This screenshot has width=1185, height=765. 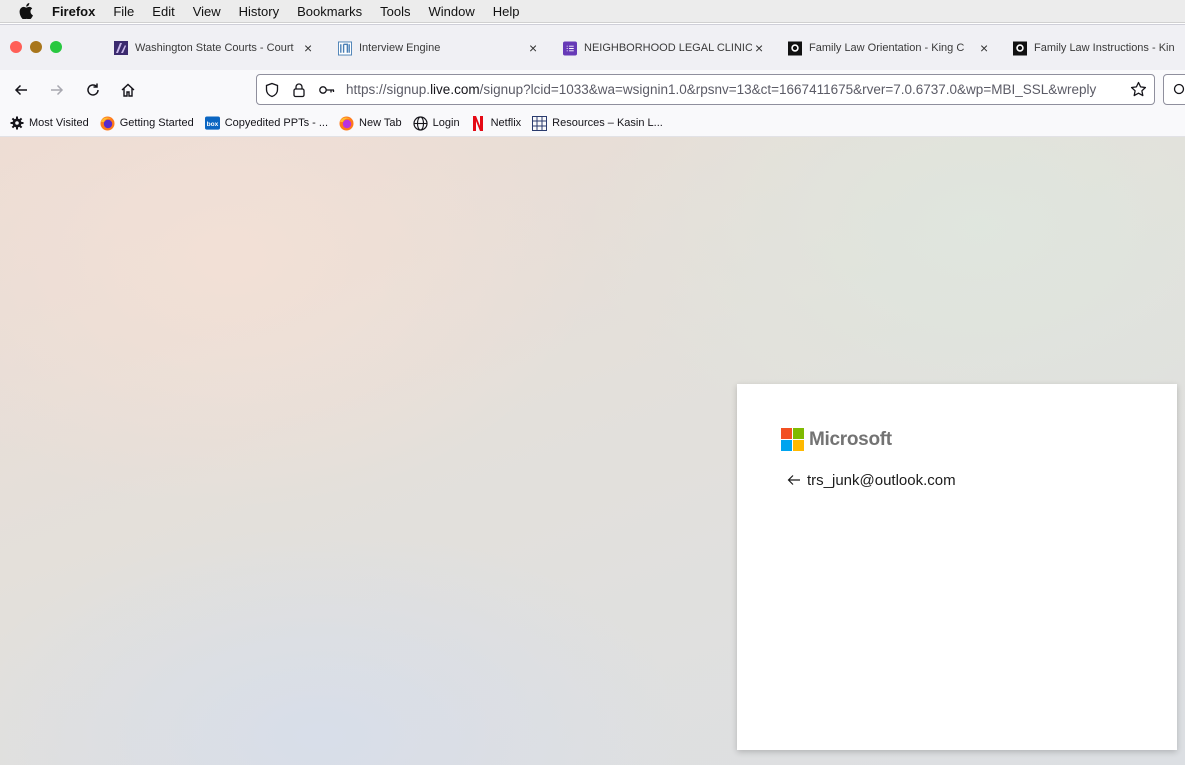 I want to click on zoom-window-button, so click(x=56, y=47).